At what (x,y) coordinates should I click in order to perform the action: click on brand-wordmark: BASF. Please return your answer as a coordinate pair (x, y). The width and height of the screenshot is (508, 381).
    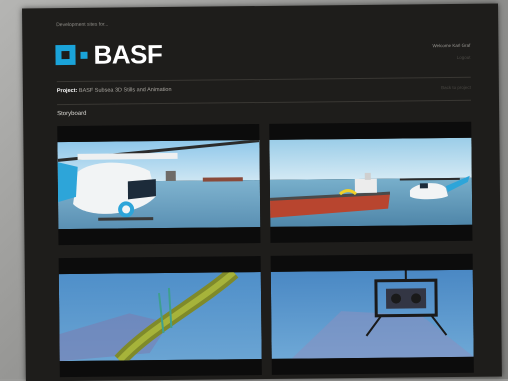
    Looking at the image, I should click on (128, 54).